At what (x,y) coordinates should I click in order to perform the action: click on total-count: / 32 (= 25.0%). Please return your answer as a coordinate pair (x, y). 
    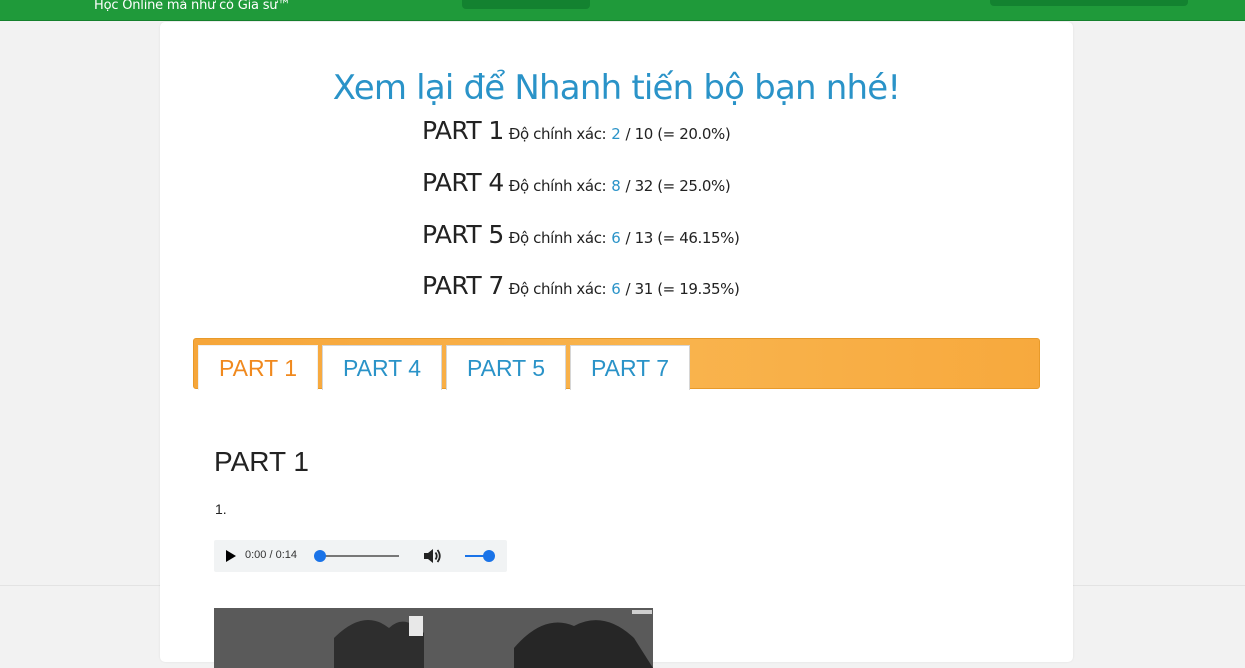
    Looking at the image, I should click on (678, 186).